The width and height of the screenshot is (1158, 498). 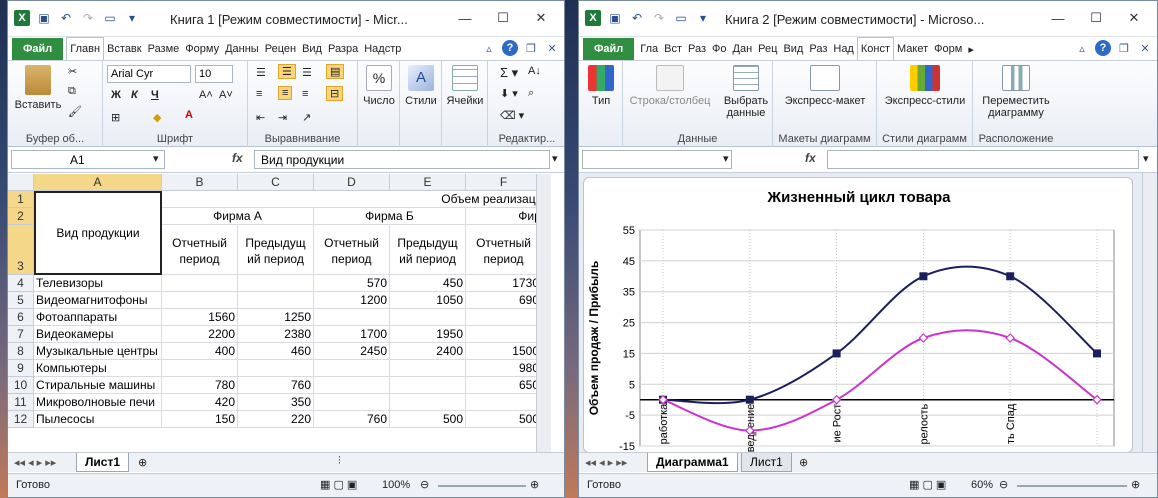 What do you see at coordinates (1016, 92) in the screenshot?
I see `move-chart-button: Переместить диаграмму` at bounding box center [1016, 92].